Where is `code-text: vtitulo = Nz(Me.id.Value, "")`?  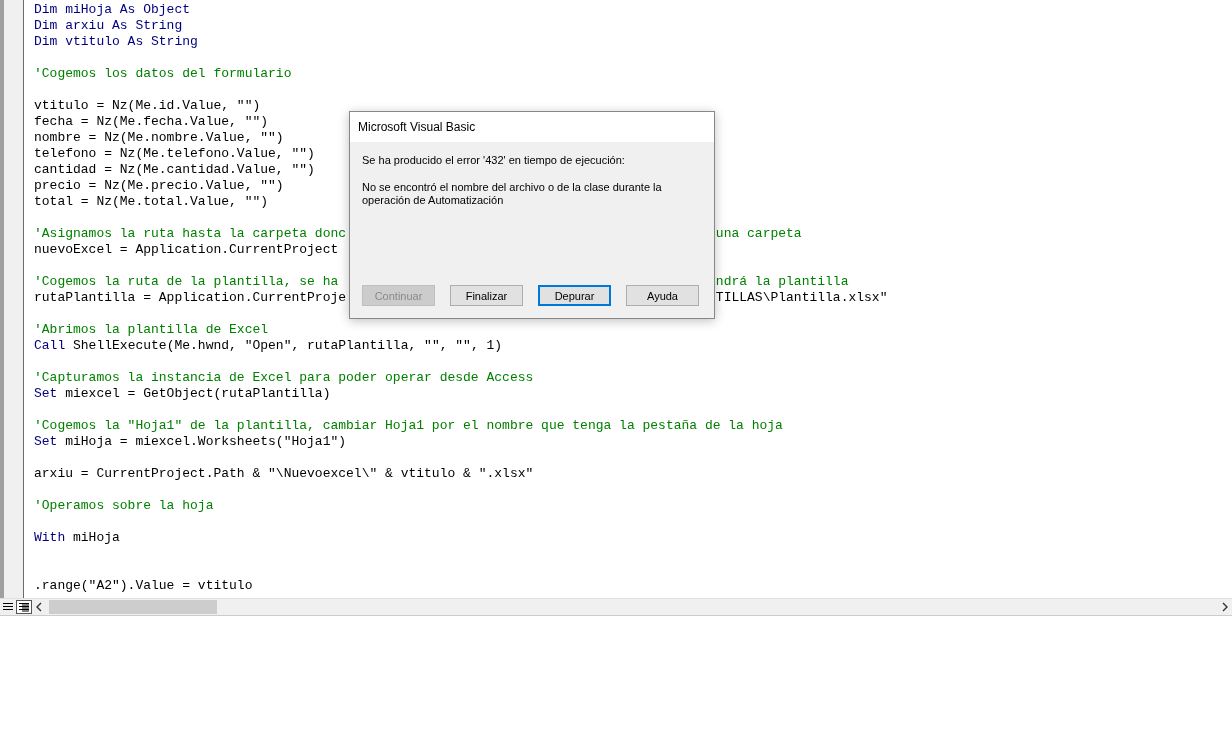
code-text: vtitulo = Nz(Me.id.Value, "") is located at coordinates (147, 105).